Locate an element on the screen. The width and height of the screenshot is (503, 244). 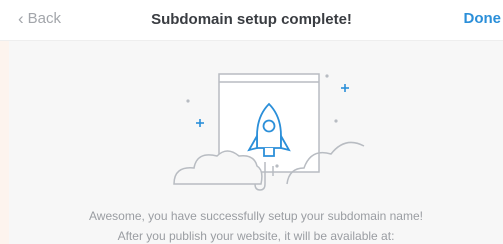
left-cloud-icon is located at coordinates (218, 167).